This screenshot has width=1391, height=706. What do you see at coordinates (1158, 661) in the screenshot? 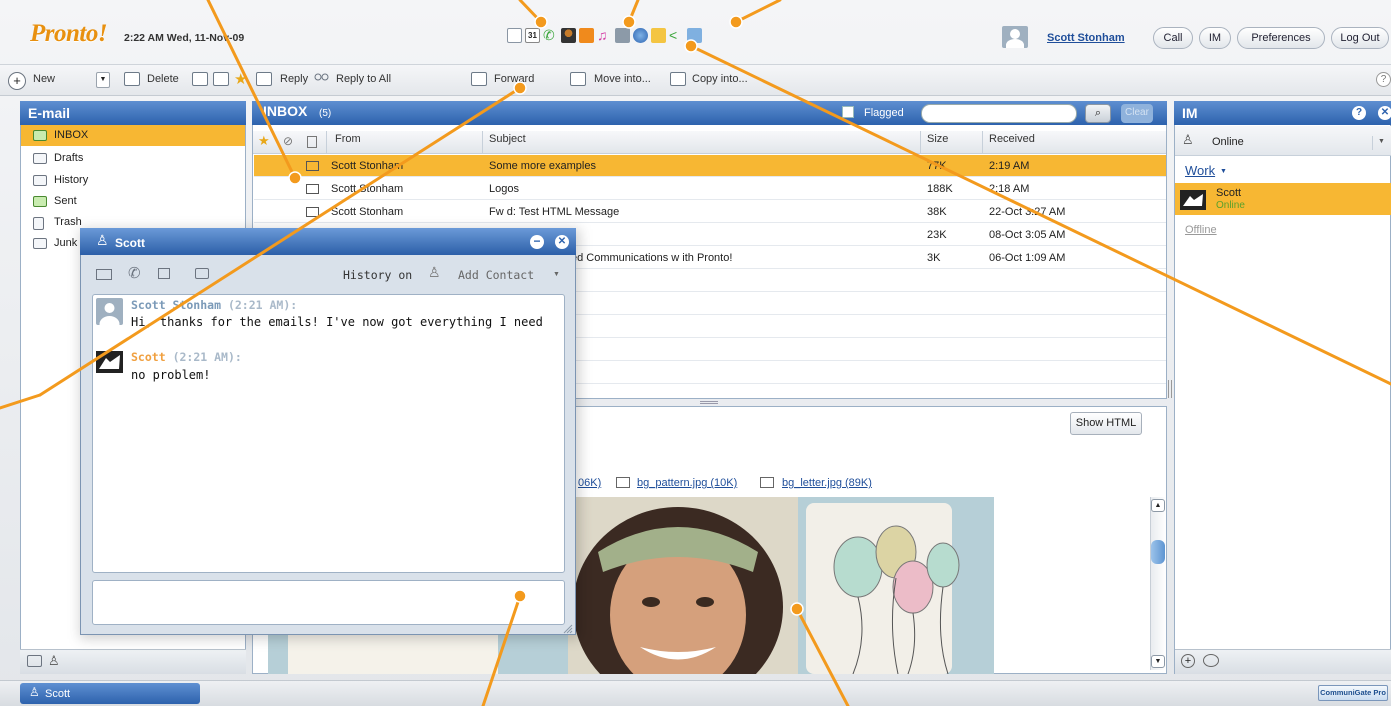
I see `scroll-down-icon: ▼` at bounding box center [1158, 661].